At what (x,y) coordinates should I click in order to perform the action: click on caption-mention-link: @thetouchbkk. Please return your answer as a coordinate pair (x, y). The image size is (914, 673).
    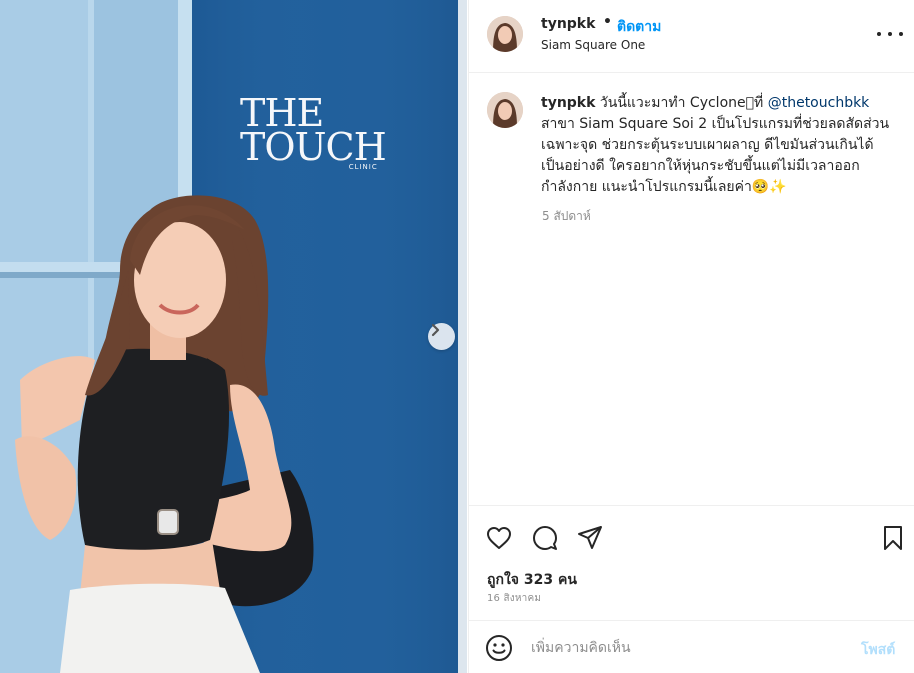
    Looking at the image, I should click on (819, 103).